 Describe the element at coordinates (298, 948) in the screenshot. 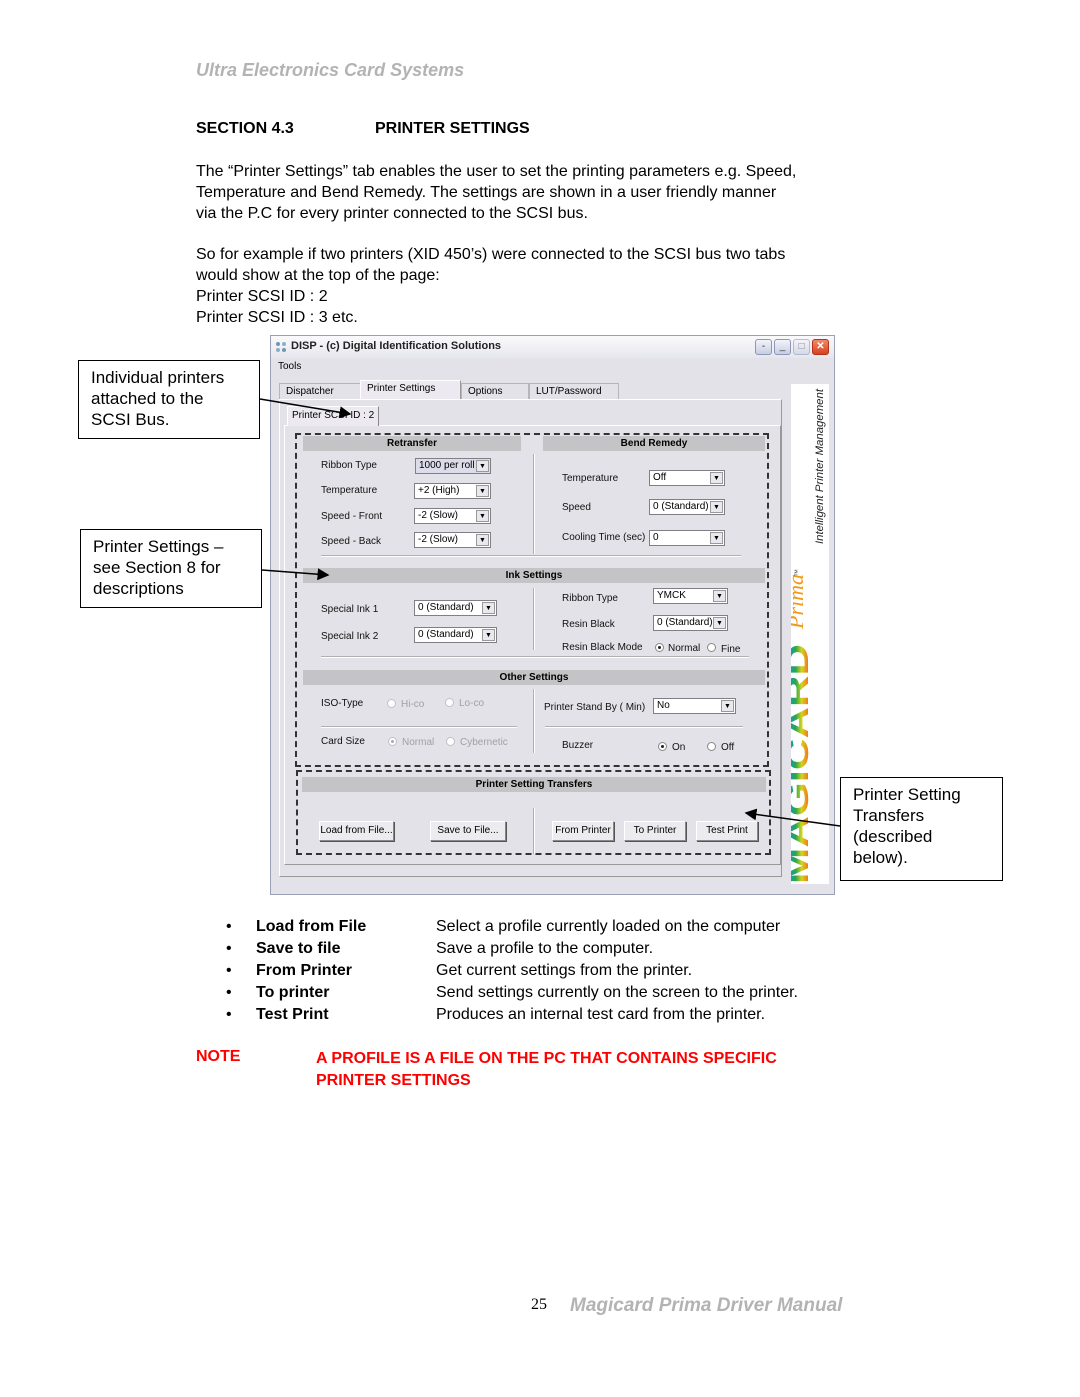

I see `list-term: Save to file` at that location.